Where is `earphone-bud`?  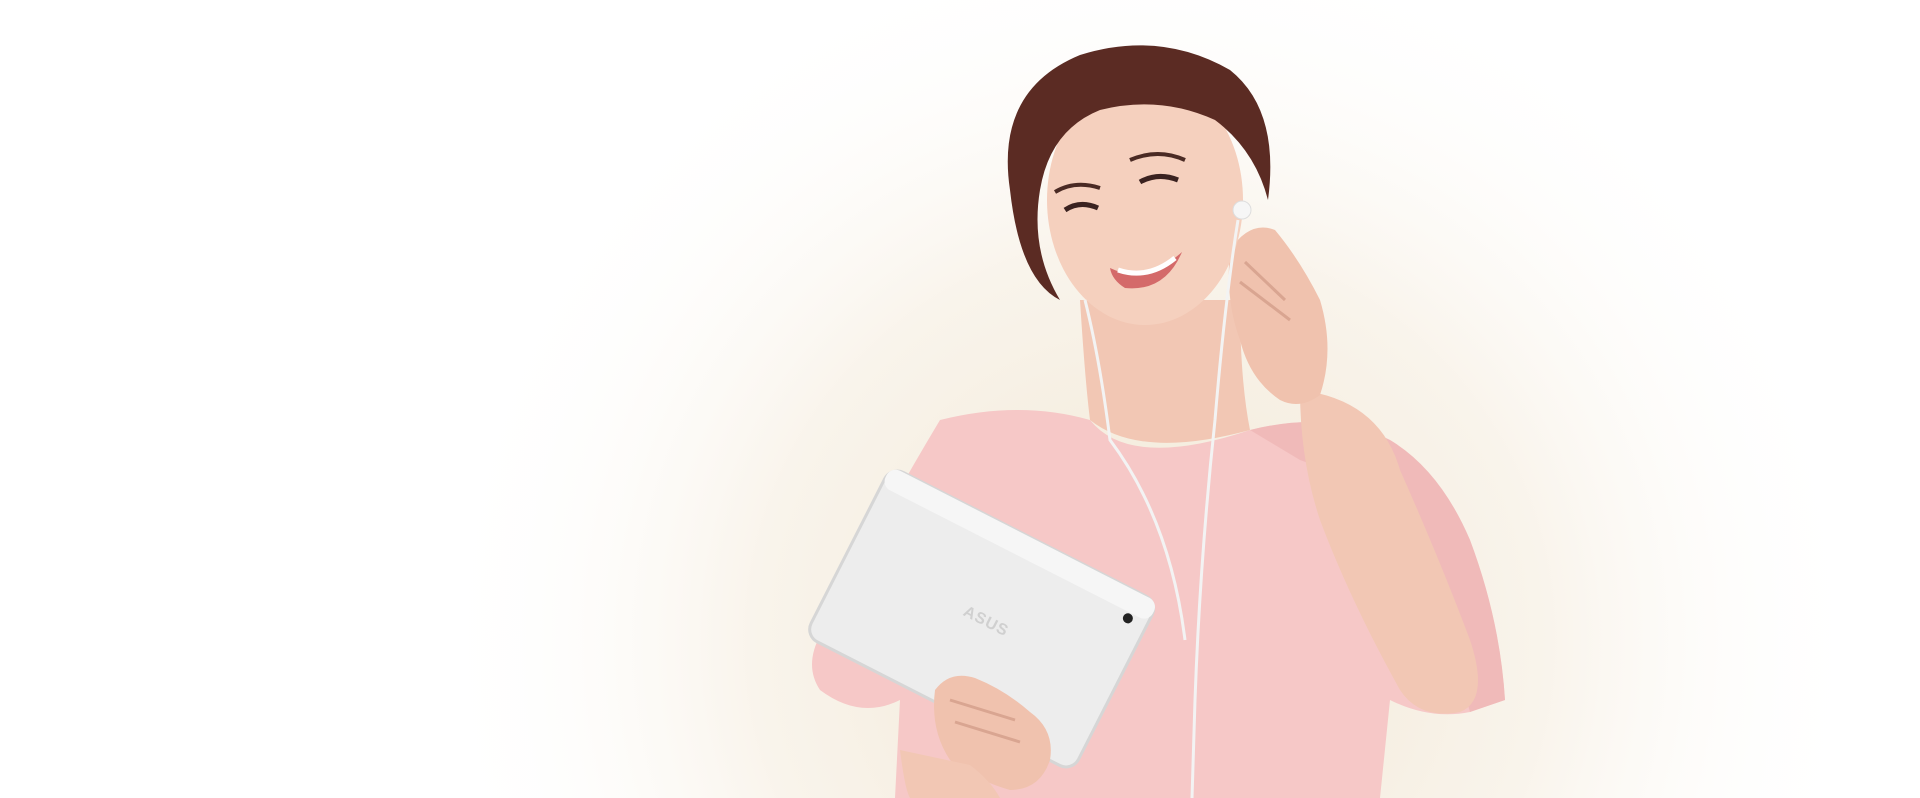 earphone-bud is located at coordinates (1242, 210).